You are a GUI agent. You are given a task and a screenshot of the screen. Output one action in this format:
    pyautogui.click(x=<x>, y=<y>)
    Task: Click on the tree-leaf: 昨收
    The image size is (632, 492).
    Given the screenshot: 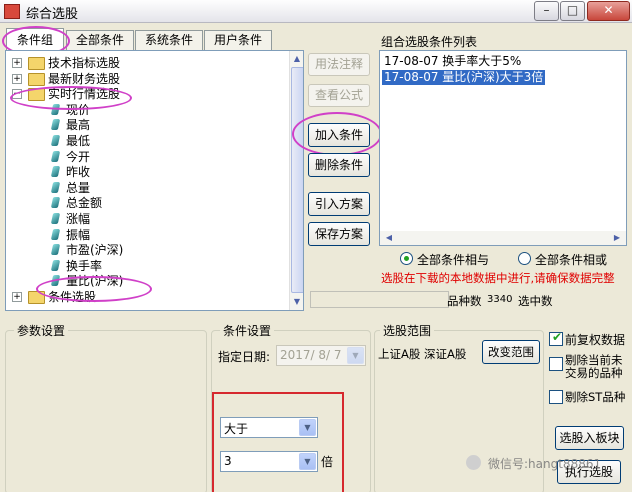 What is the action you would take?
    pyautogui.click(x=146, y=172)
    